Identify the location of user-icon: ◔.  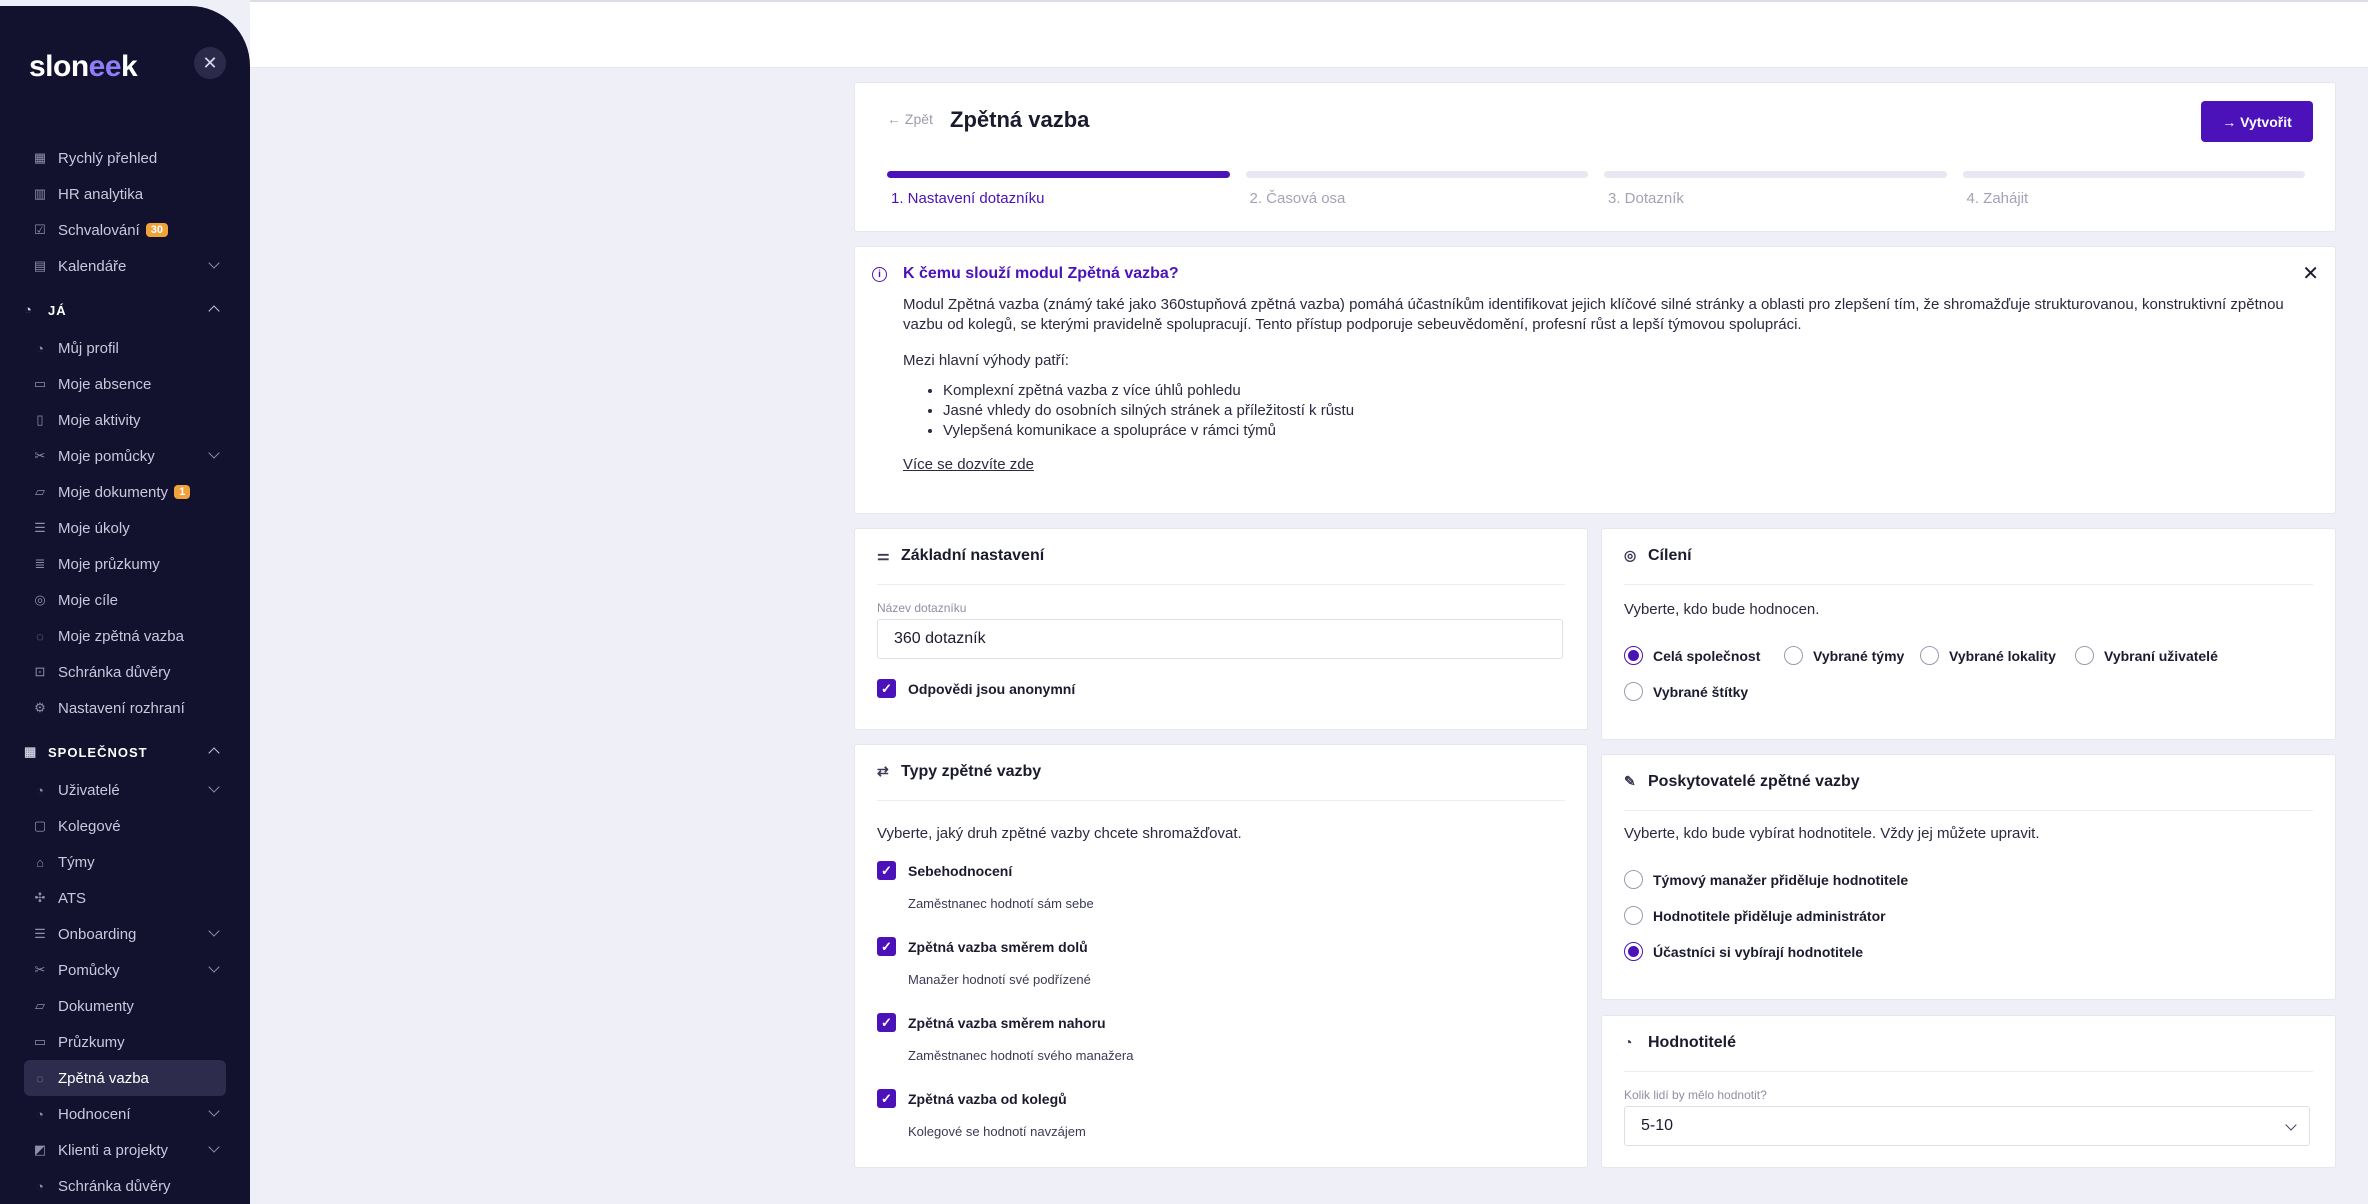
(28, 309).